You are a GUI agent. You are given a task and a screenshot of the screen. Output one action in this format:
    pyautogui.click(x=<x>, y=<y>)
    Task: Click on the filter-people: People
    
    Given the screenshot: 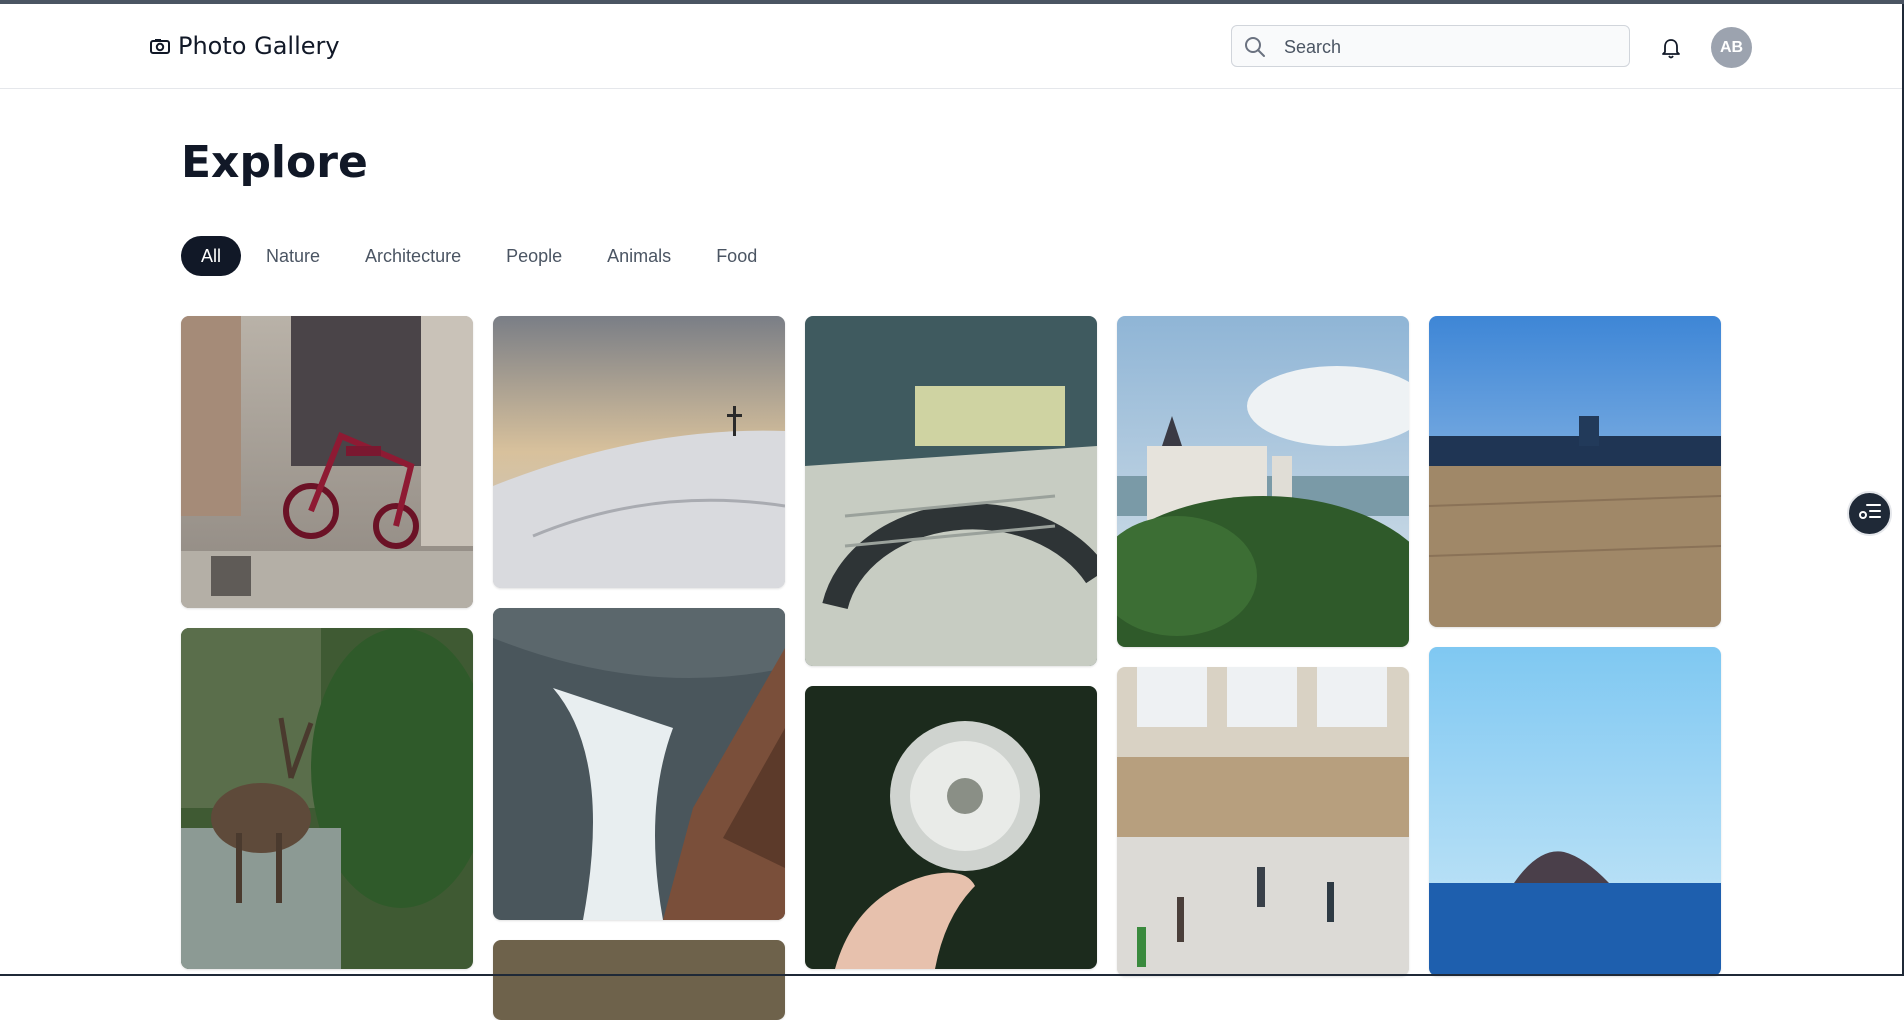 What is the action you would take?
    pyautogui.click(x=534, y=256)
    